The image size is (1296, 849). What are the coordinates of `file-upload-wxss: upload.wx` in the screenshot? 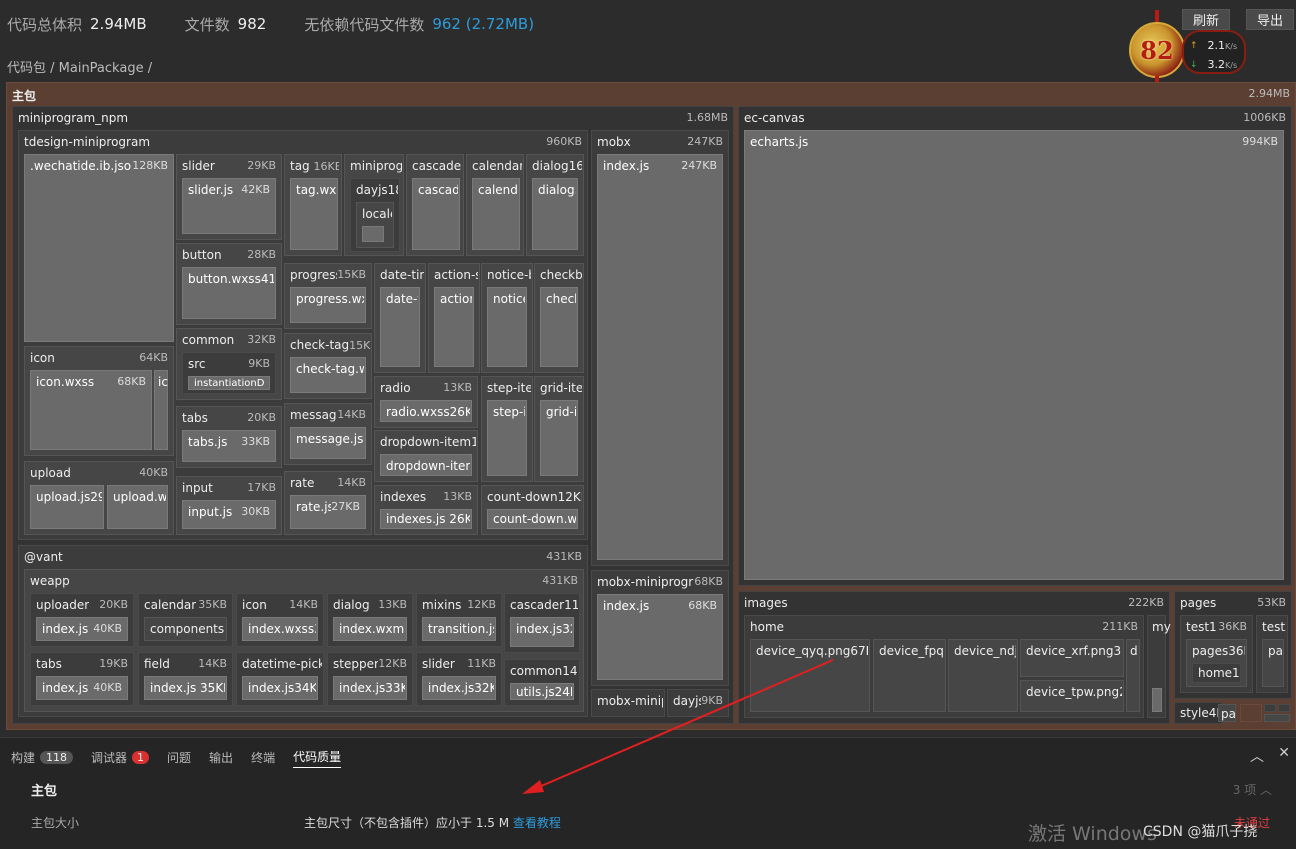 It's located at (137, 507).